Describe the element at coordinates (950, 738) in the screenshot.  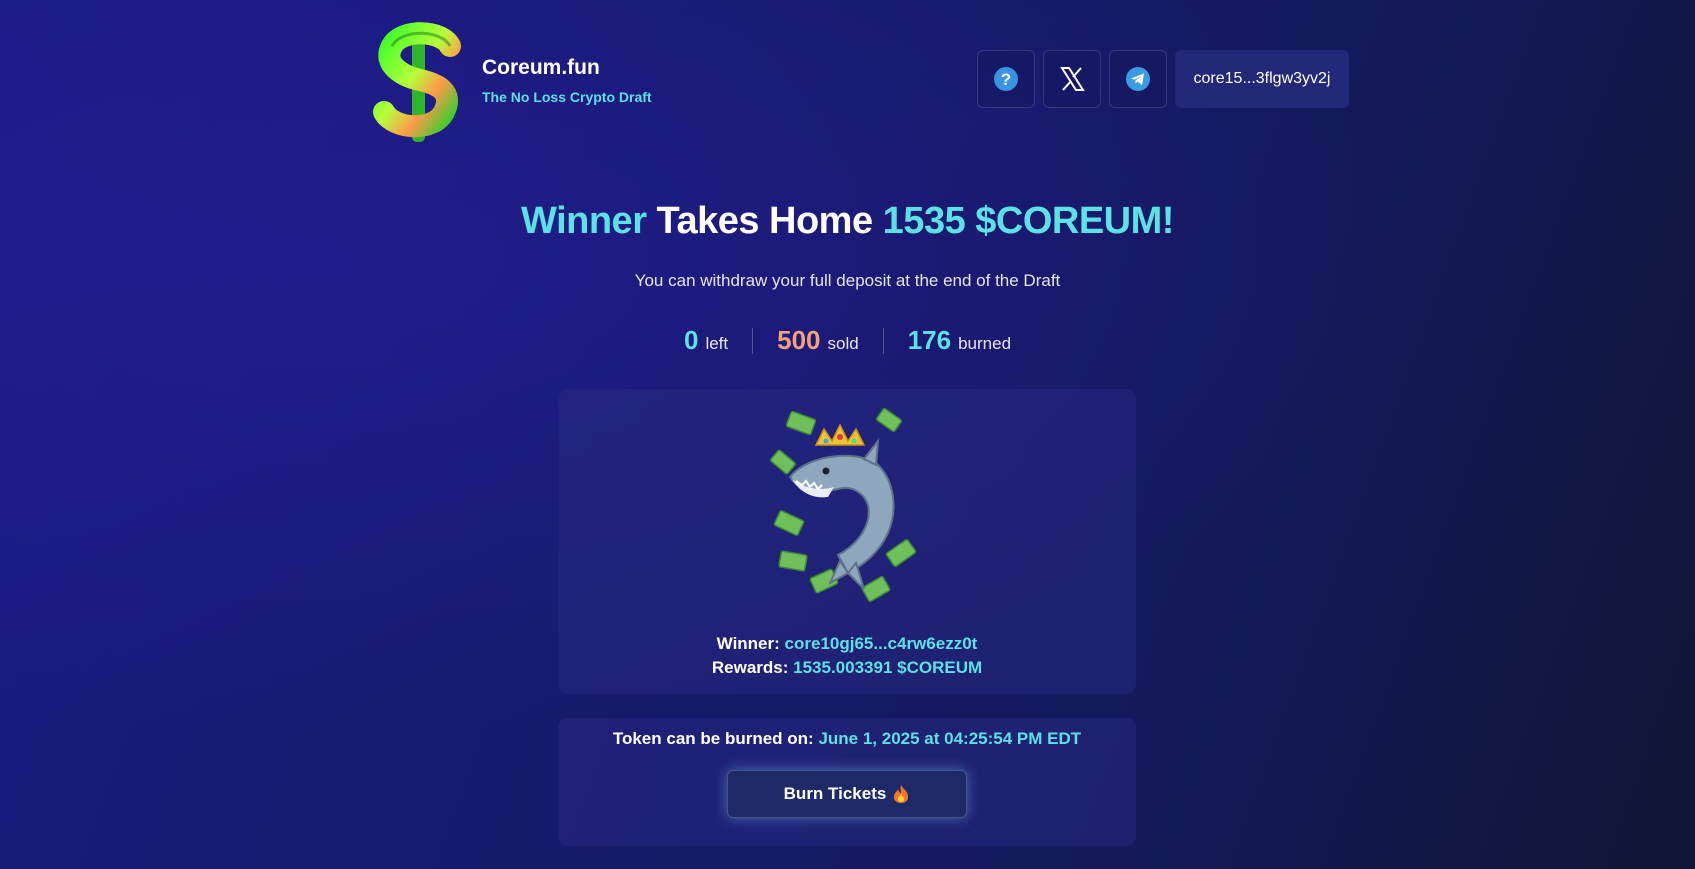
I see `burn-date: June 1, 2025 at 04:25:54 PM EDT` at that location.